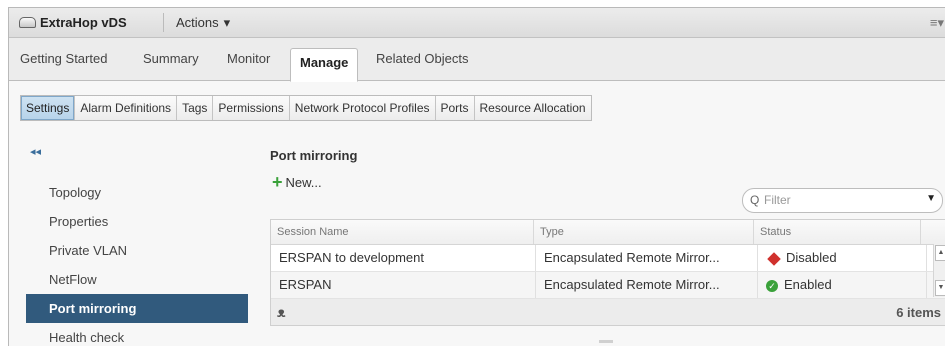  What do you see at coordinates (606, 341) in the screenshot?
I see `resize-grip` at bounding box center [606, 341].